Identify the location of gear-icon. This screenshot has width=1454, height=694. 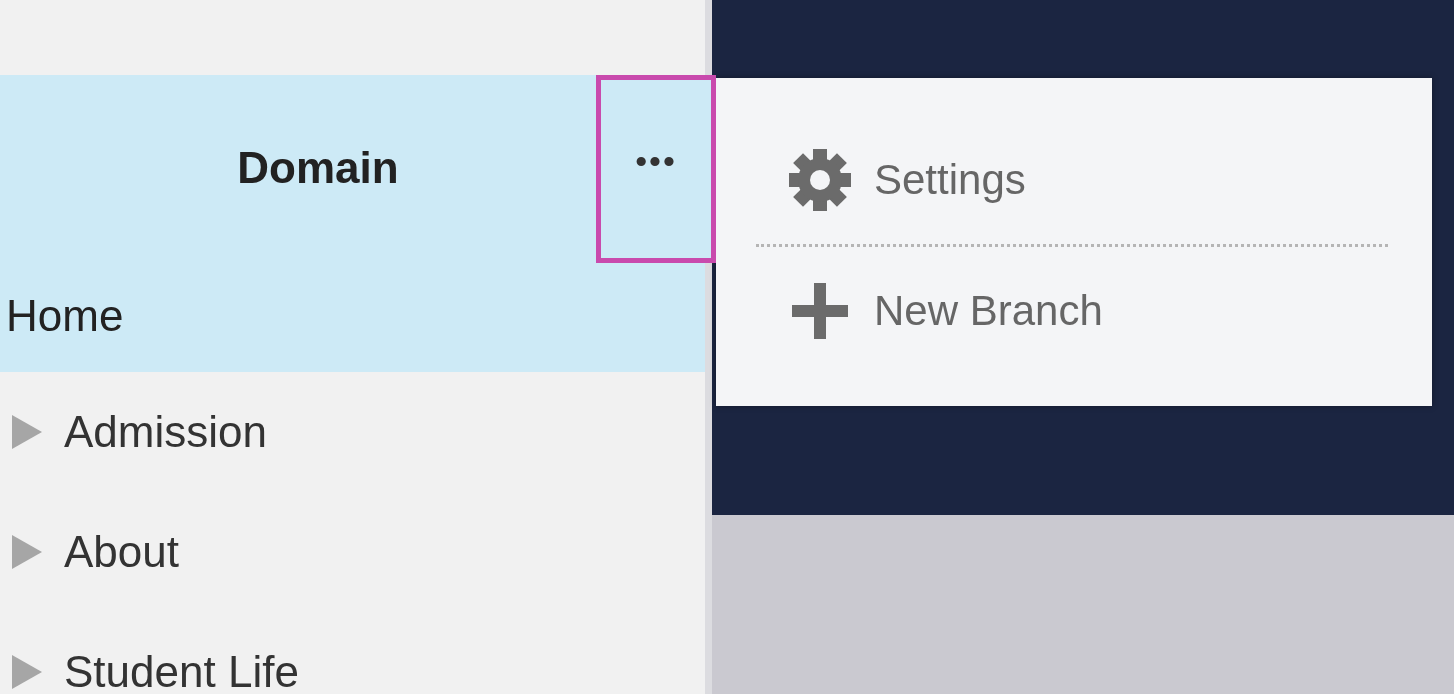
(820, 180).